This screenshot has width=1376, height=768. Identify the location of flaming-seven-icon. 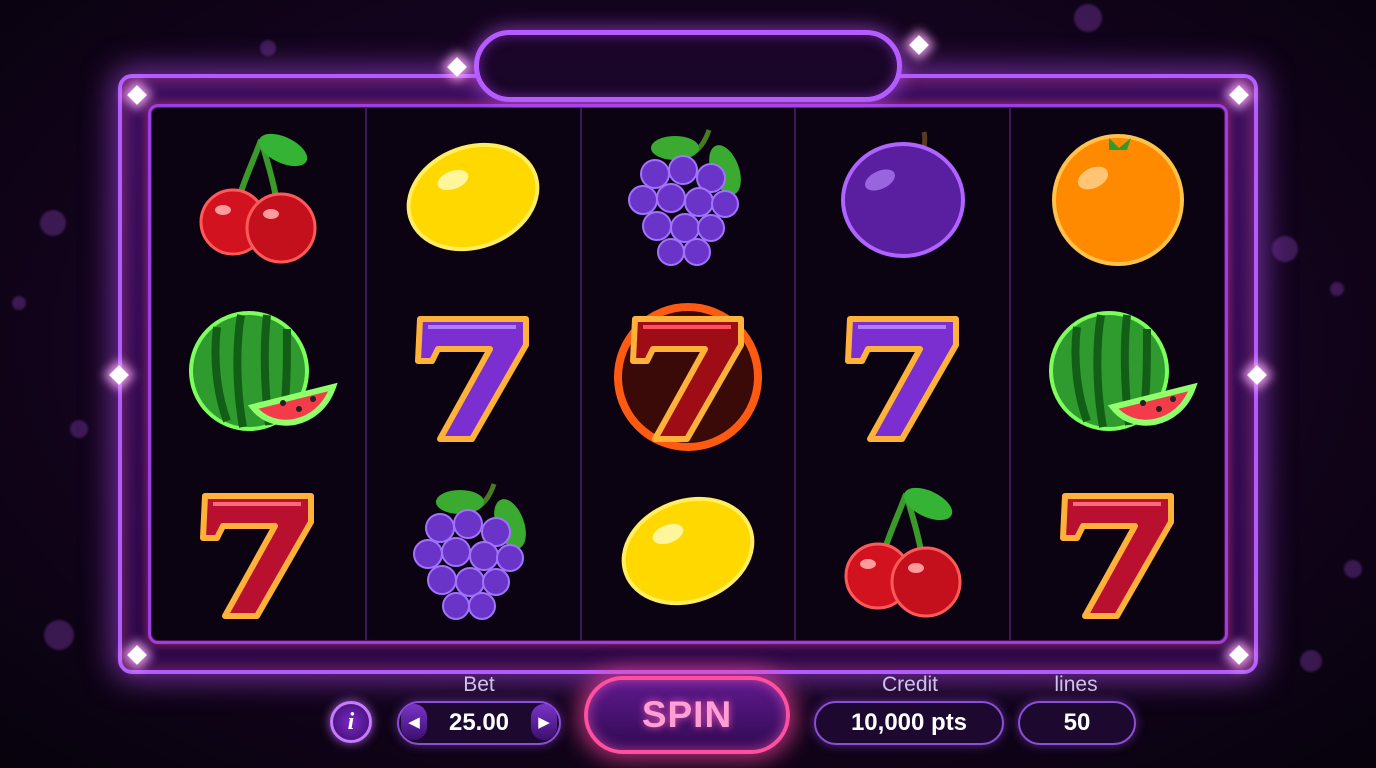
(688, 375).